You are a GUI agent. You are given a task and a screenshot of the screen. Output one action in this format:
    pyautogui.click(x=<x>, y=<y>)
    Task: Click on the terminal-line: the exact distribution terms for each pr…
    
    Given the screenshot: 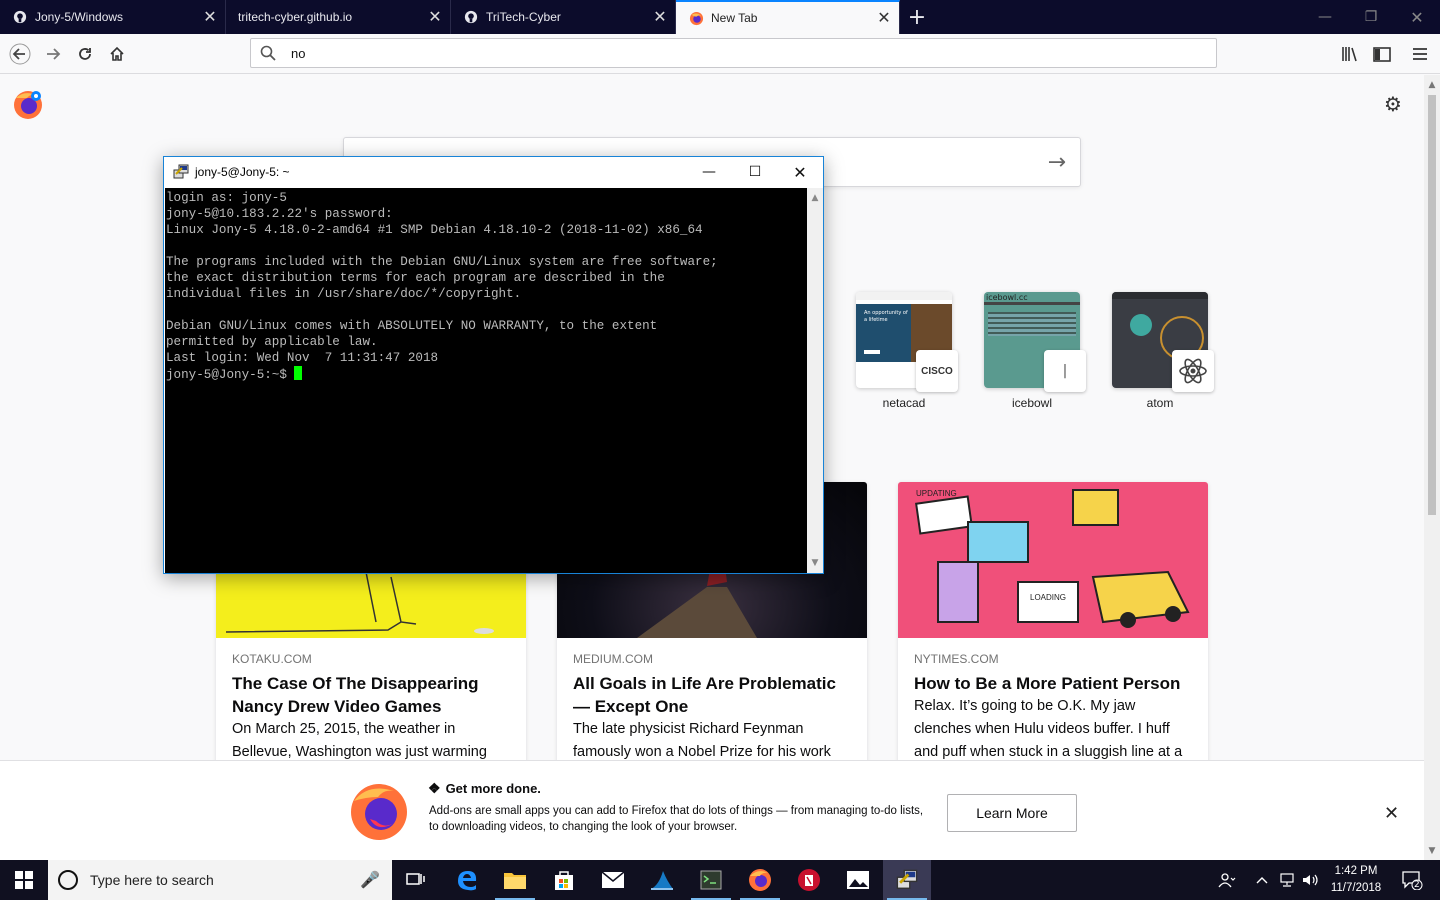 What is the action you would take?
    pyautogui.click(x=415, y=278)
    